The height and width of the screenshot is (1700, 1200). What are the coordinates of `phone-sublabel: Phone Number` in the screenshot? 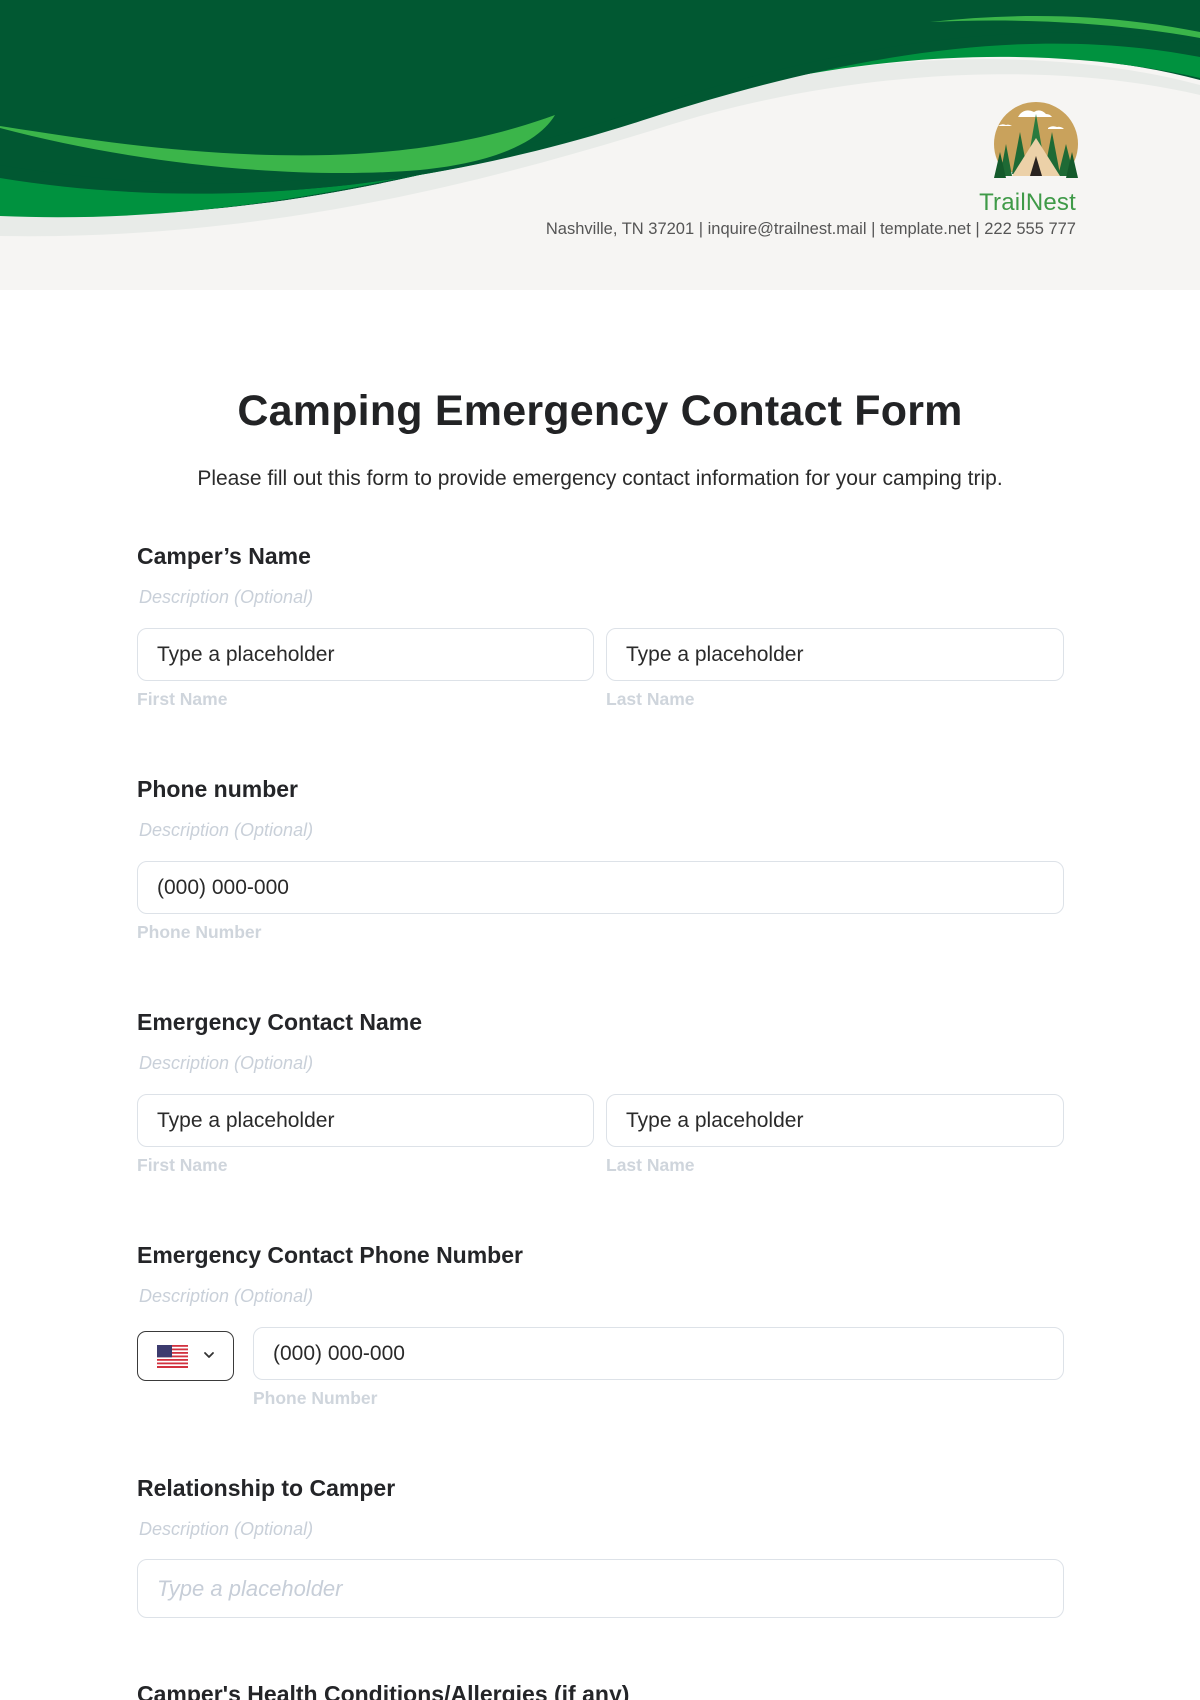 It's located at (199, 932).